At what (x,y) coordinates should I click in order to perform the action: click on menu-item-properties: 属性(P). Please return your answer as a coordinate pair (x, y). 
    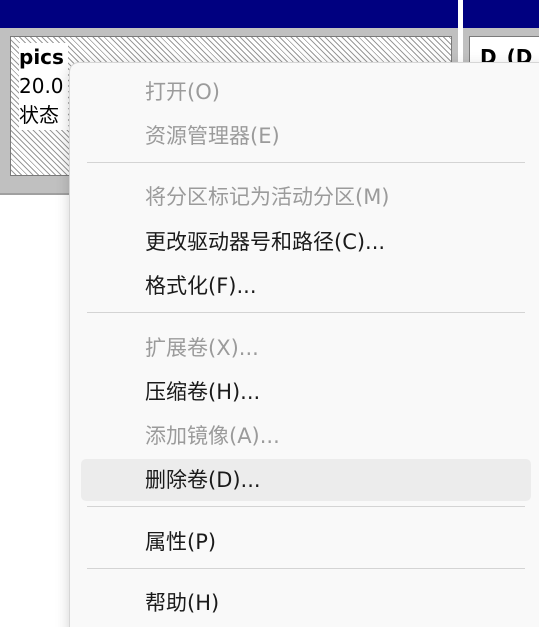
    Looking at the image, I should click on (306, 542).